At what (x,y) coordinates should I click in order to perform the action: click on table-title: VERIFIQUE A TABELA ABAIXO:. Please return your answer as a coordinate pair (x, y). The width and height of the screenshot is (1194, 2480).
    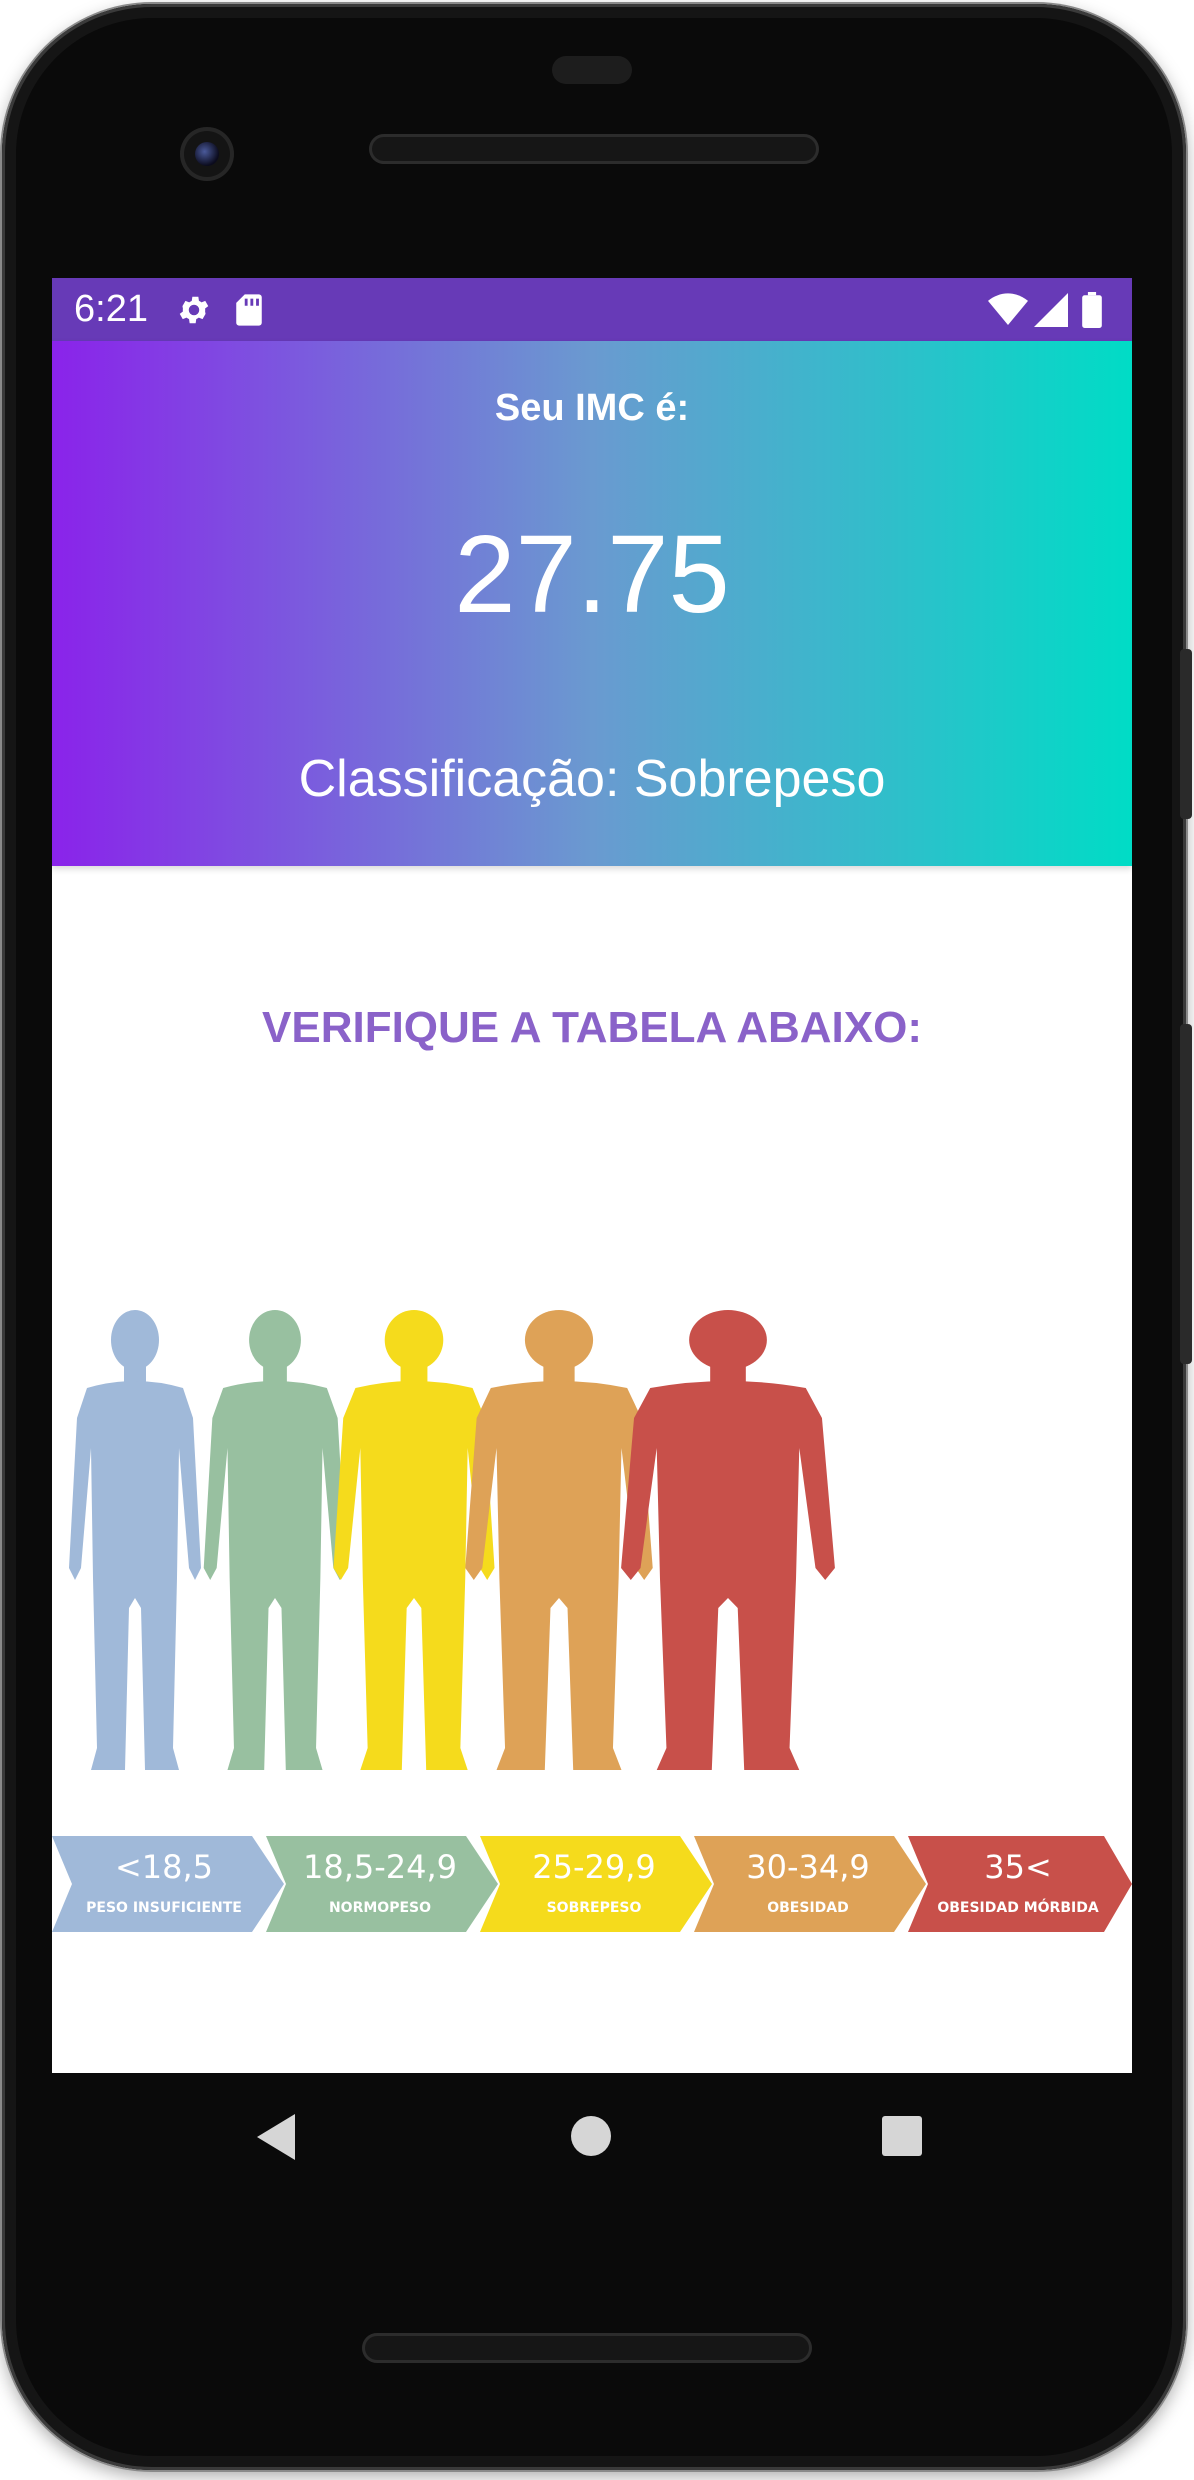
    Looking at the image, I should click on (592, 1027).